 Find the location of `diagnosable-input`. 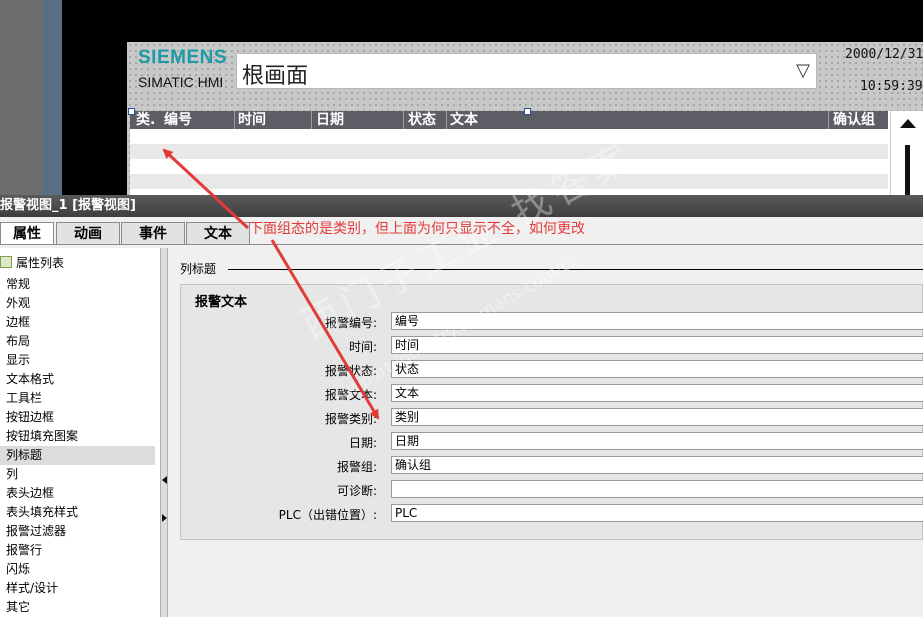

diagnosable-input is located at coordinates (657, 489).